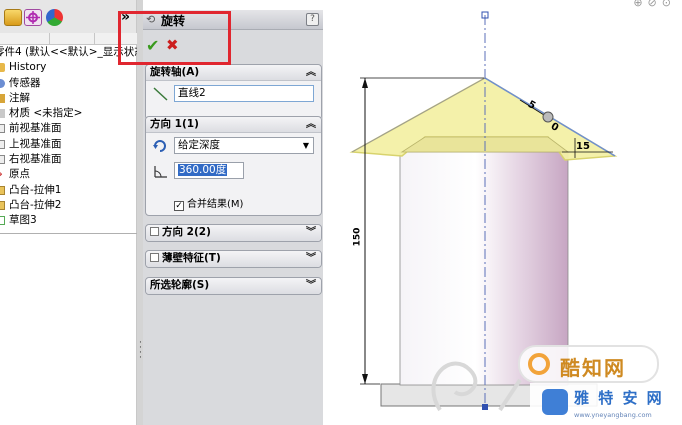  What do you see at coordinates (68, 220) in the screenshot?
I see `tree-item-sketch3: 草图3` at bounding box center [68, 220].